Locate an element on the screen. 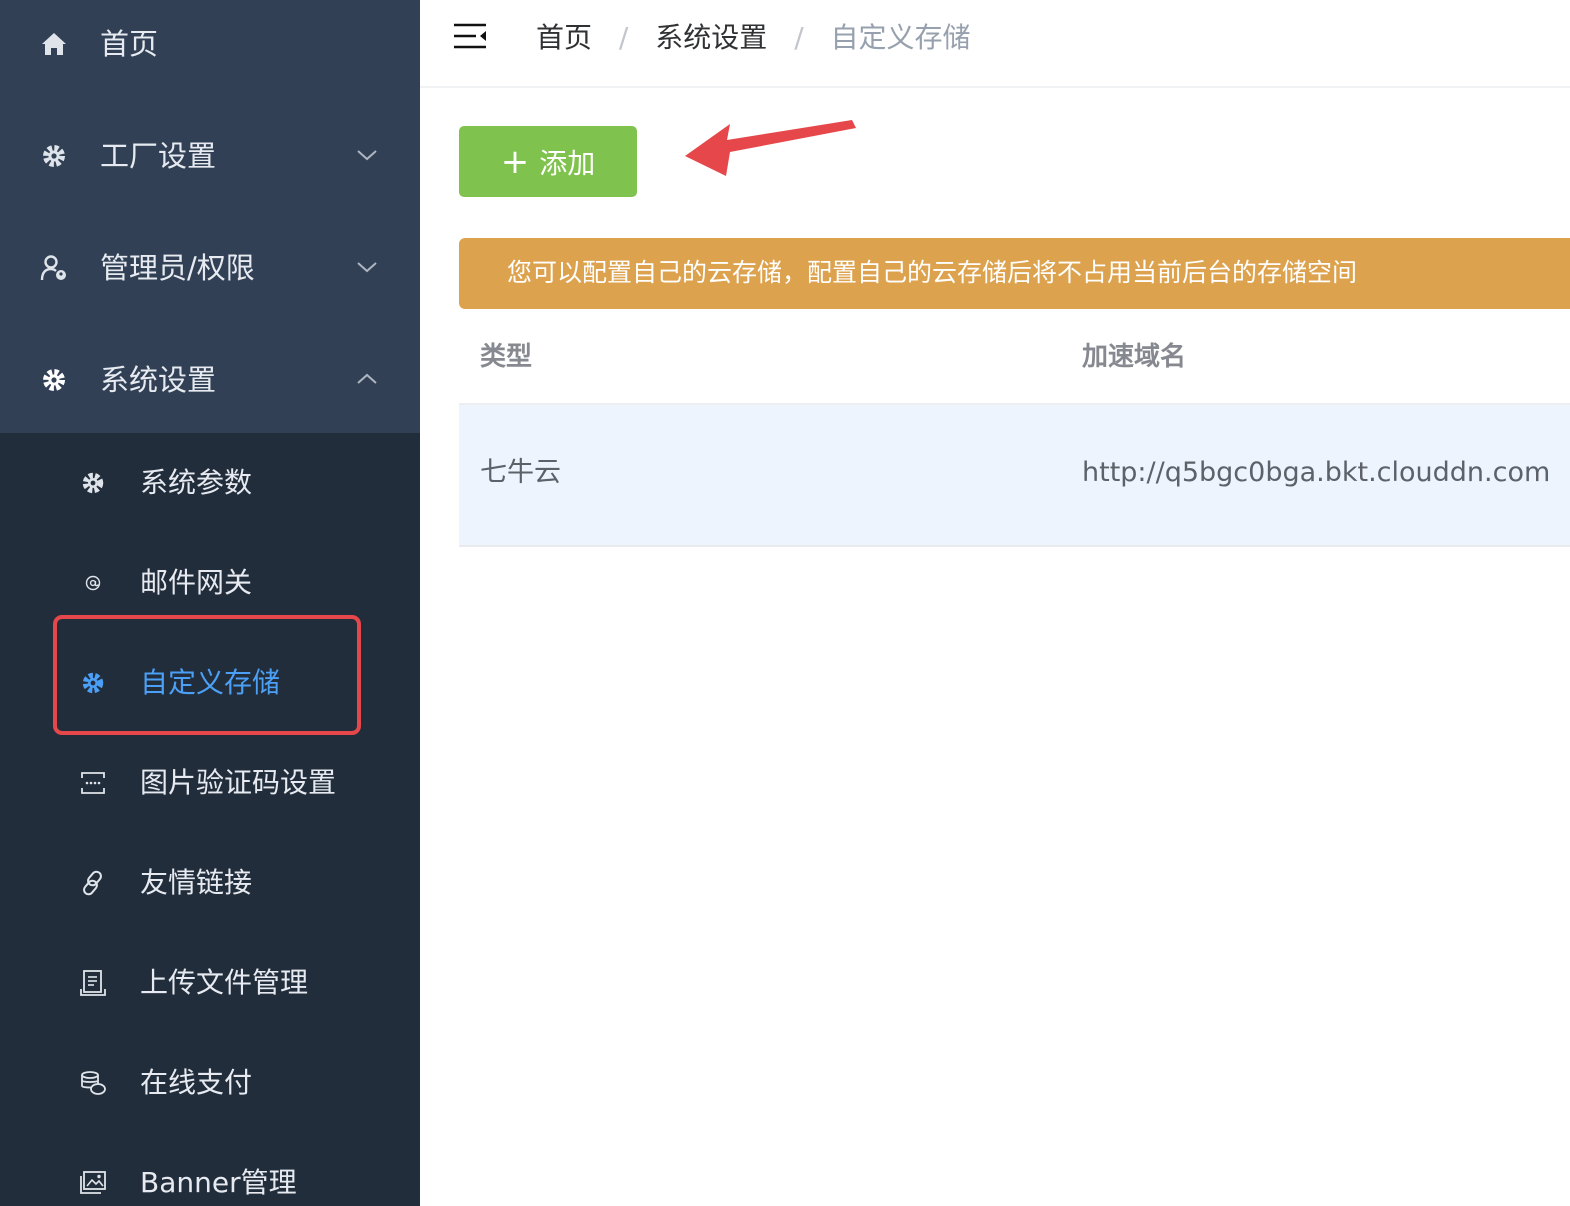 This screenshot has height=1206, width=1570. sidebar-item-online-payment: 在线支付 is located at coordinates (210, 1083).